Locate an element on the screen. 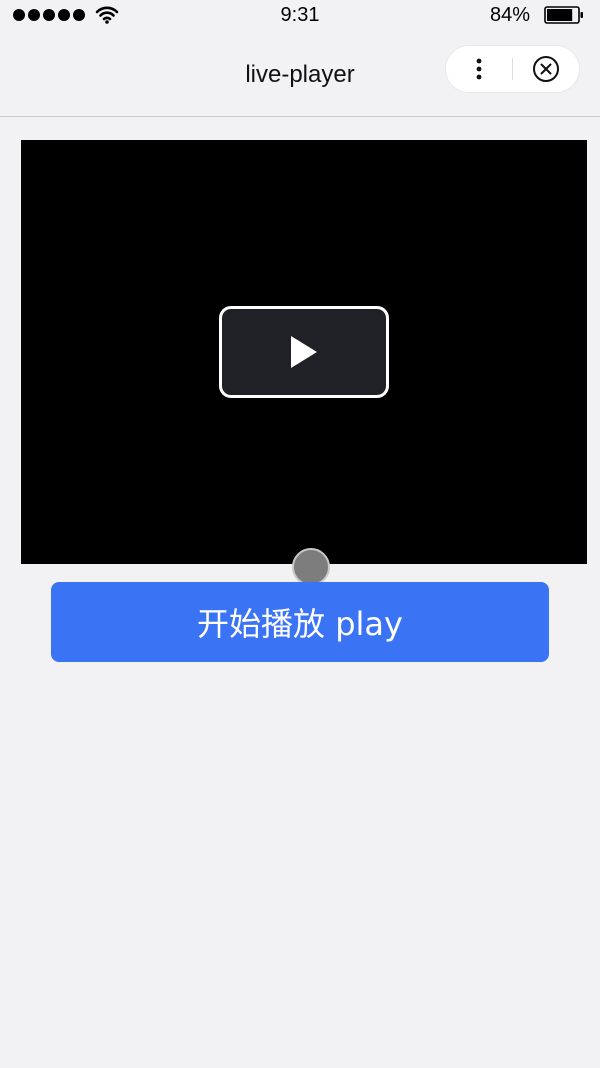 Image resolution: width=600 pixels, height=1068 pixels. drag-handle is located at coordinates (311, 567).